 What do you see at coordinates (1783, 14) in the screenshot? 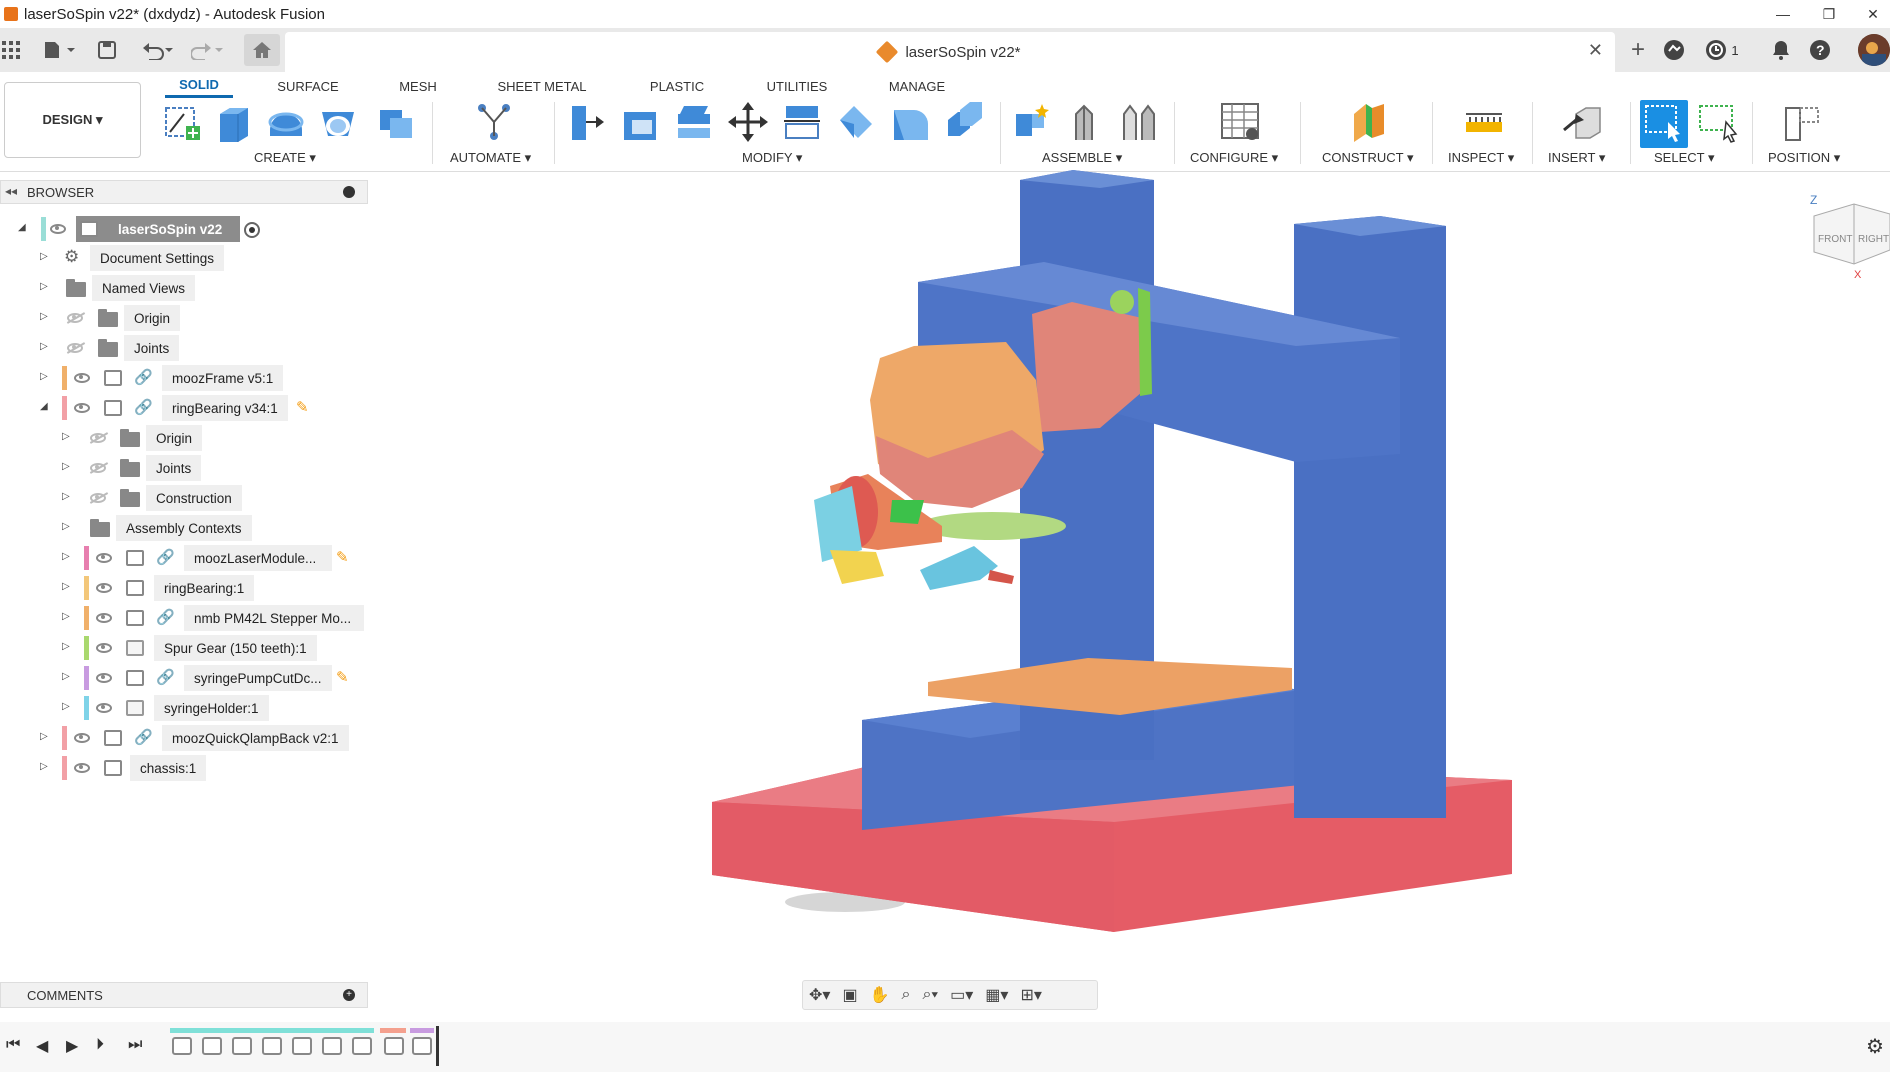
I see `minimize-button: —` at bounding box center [1783, 14].